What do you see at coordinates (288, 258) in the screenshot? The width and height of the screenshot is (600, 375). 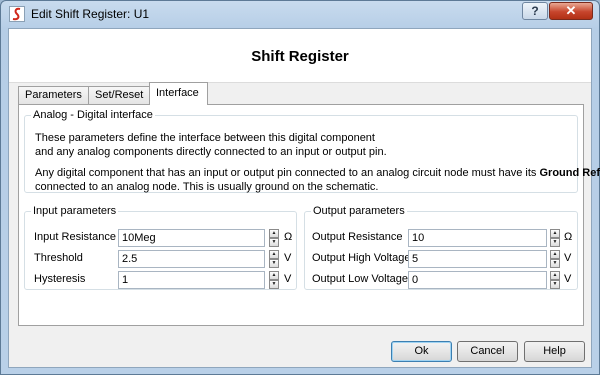 I see `threshold-unit: V` at bounding box center [288, 258].